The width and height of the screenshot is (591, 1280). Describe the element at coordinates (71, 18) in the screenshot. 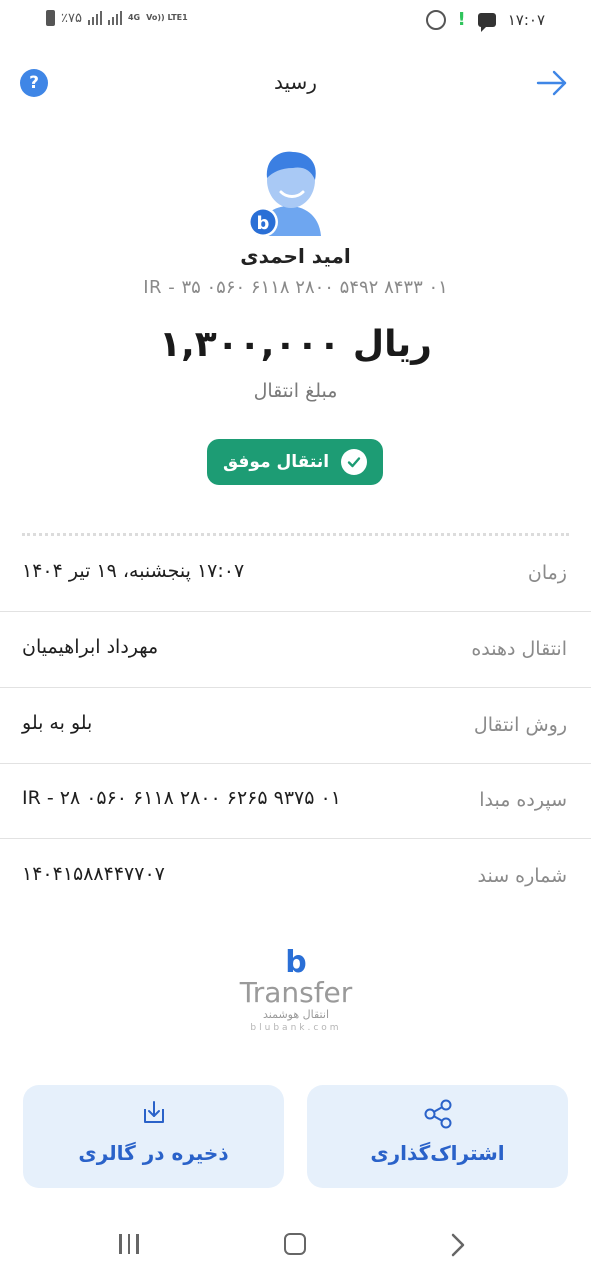

I see `battery-percent: ٪۷۵` at that location.